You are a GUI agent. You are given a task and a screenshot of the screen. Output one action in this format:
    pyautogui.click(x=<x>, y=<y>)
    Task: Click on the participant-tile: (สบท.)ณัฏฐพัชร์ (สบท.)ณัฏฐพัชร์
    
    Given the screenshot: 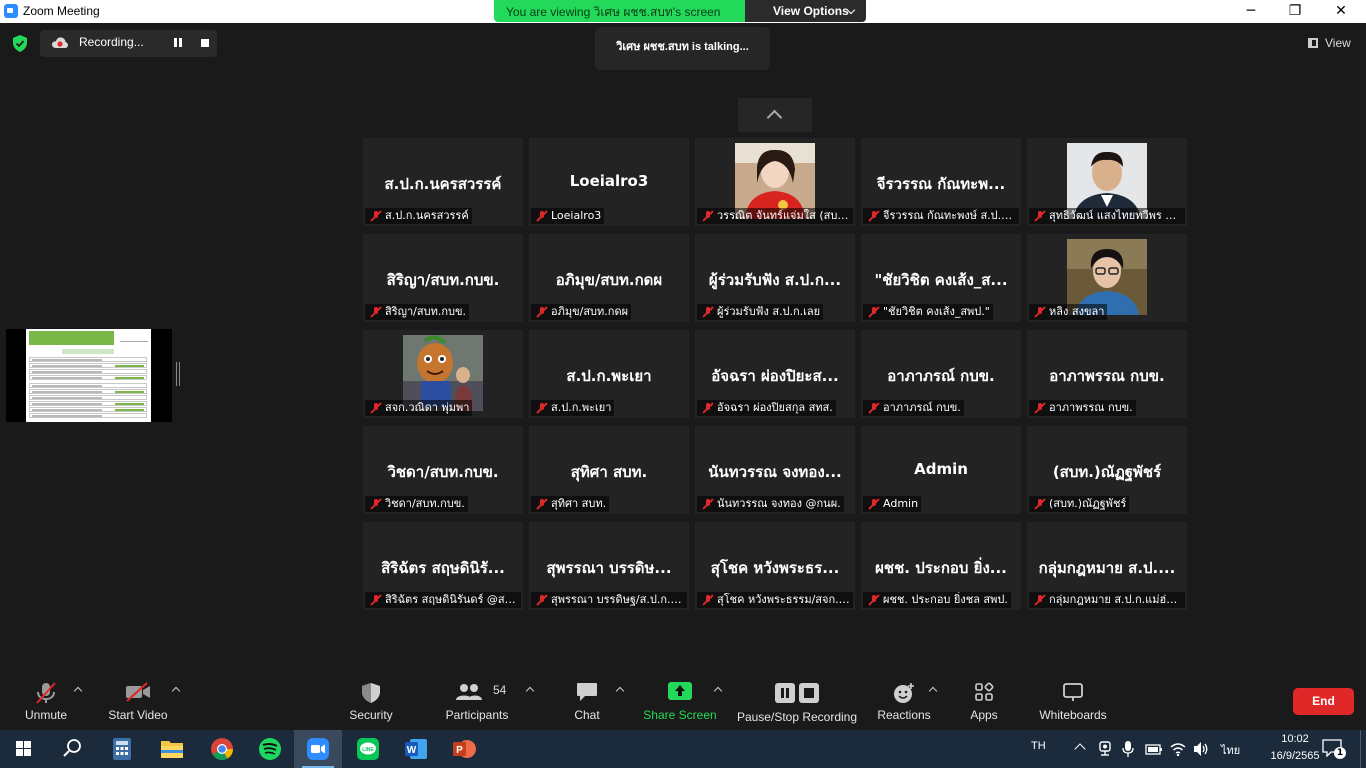 What is the action you would take?
    pyautogui.click(x=1107, y=470)
    